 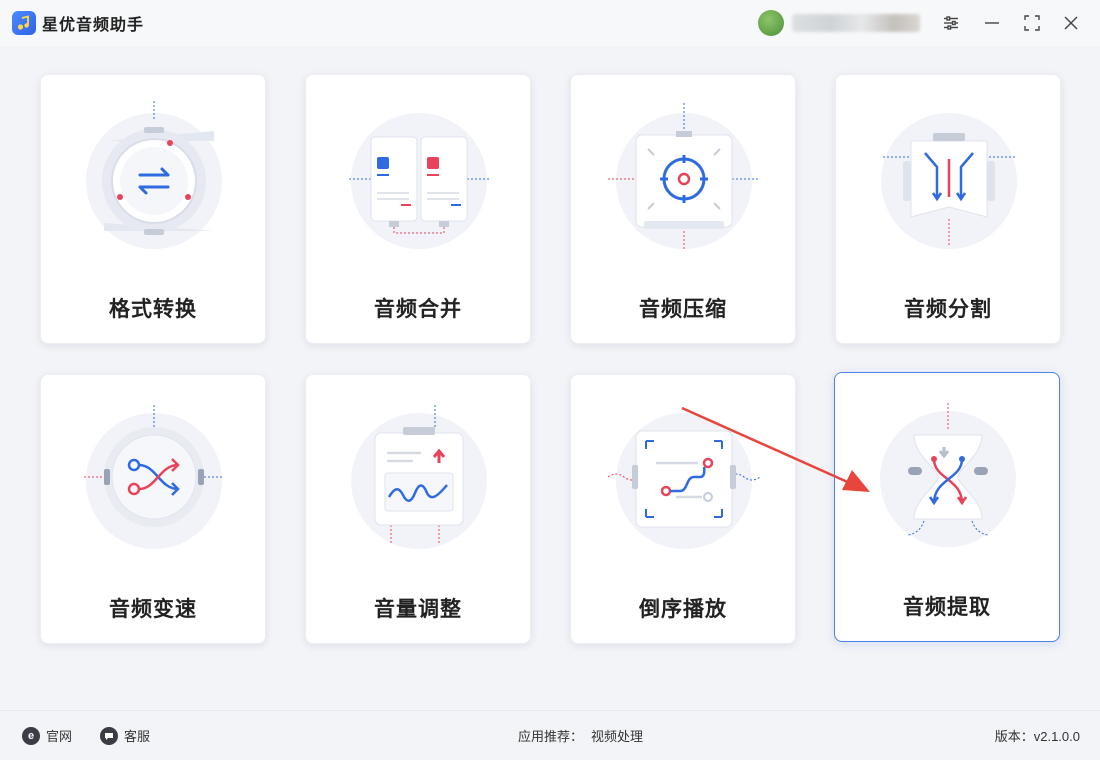 What do you see at coordinates (948, 309) in the screenshot?
I see `audio-split-label: 音频分割` at bounding box center [948, 309].